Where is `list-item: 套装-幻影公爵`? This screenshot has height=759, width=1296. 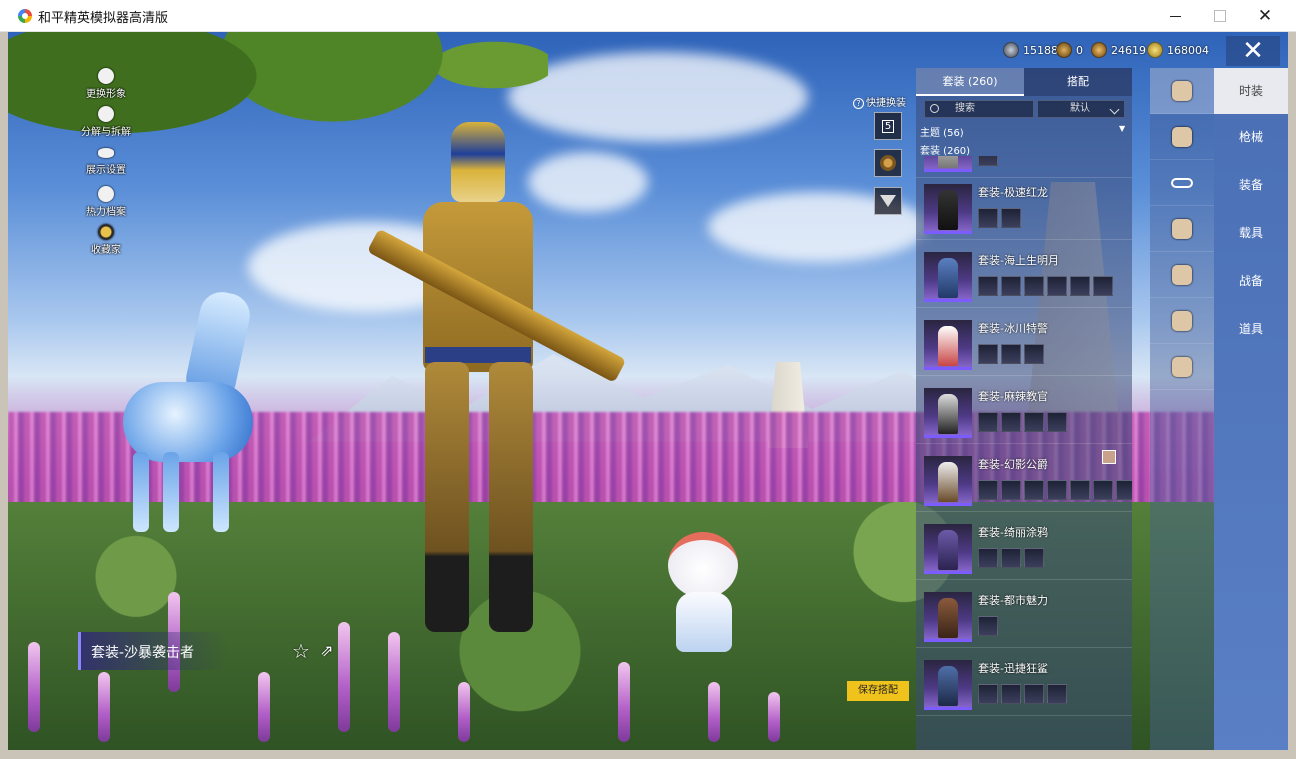 list-item: 套装-幻影公爵 is located at coordinates (1024, 481).